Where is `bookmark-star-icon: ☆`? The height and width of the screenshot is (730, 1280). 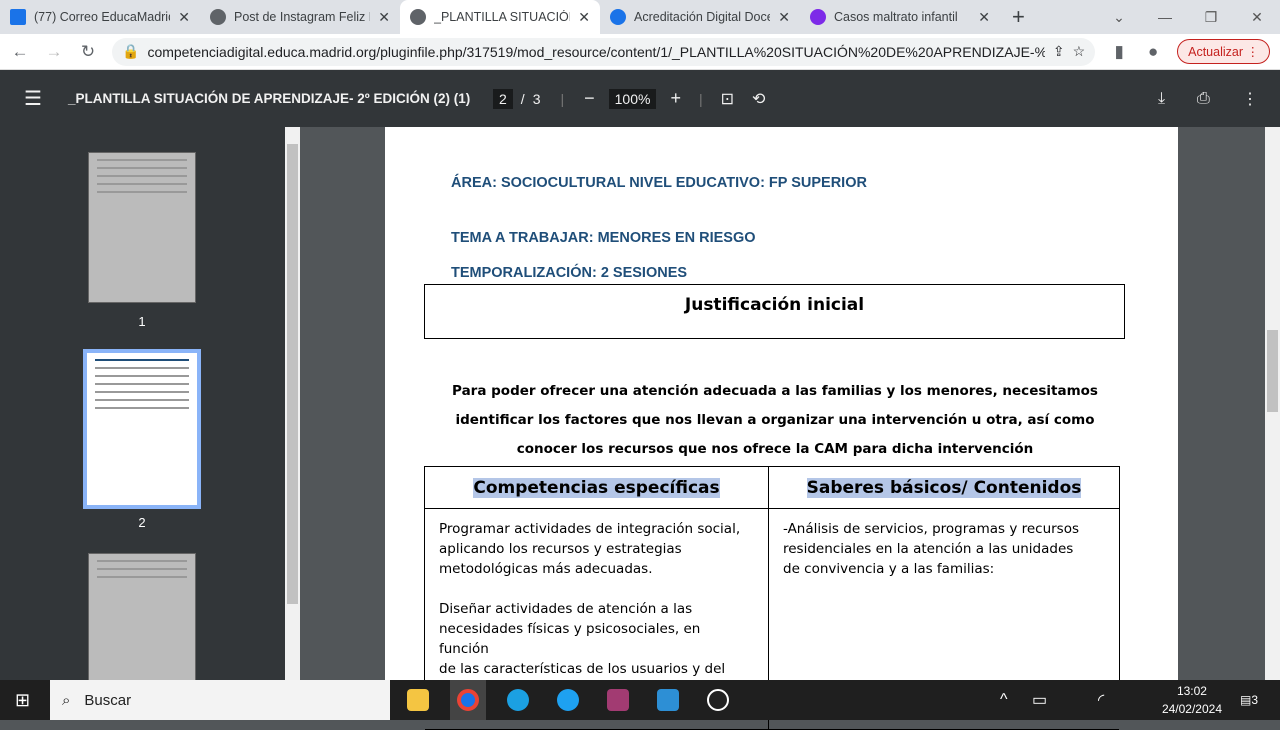 bookmark-star-icon: ☆ is located at coordinates (1079, 51).